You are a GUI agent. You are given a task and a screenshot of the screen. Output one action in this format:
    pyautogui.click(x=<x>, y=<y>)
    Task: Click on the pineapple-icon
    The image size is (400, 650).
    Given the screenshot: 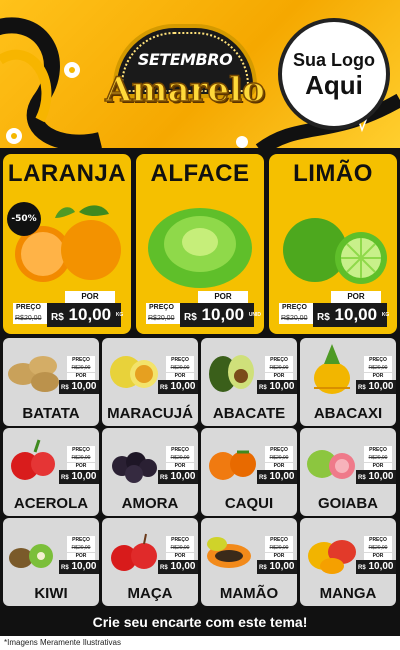 What is the action you would take?
    pyautogui.click(x=332, y=369)
    